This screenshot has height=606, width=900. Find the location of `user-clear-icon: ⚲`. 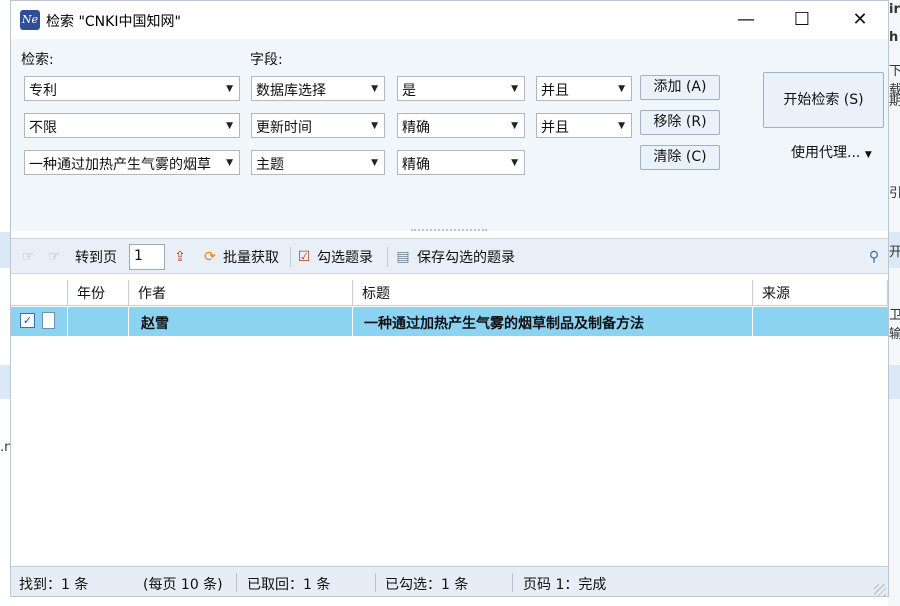

user-clear-icon: ⚲ is located at coordinates (874, 257).